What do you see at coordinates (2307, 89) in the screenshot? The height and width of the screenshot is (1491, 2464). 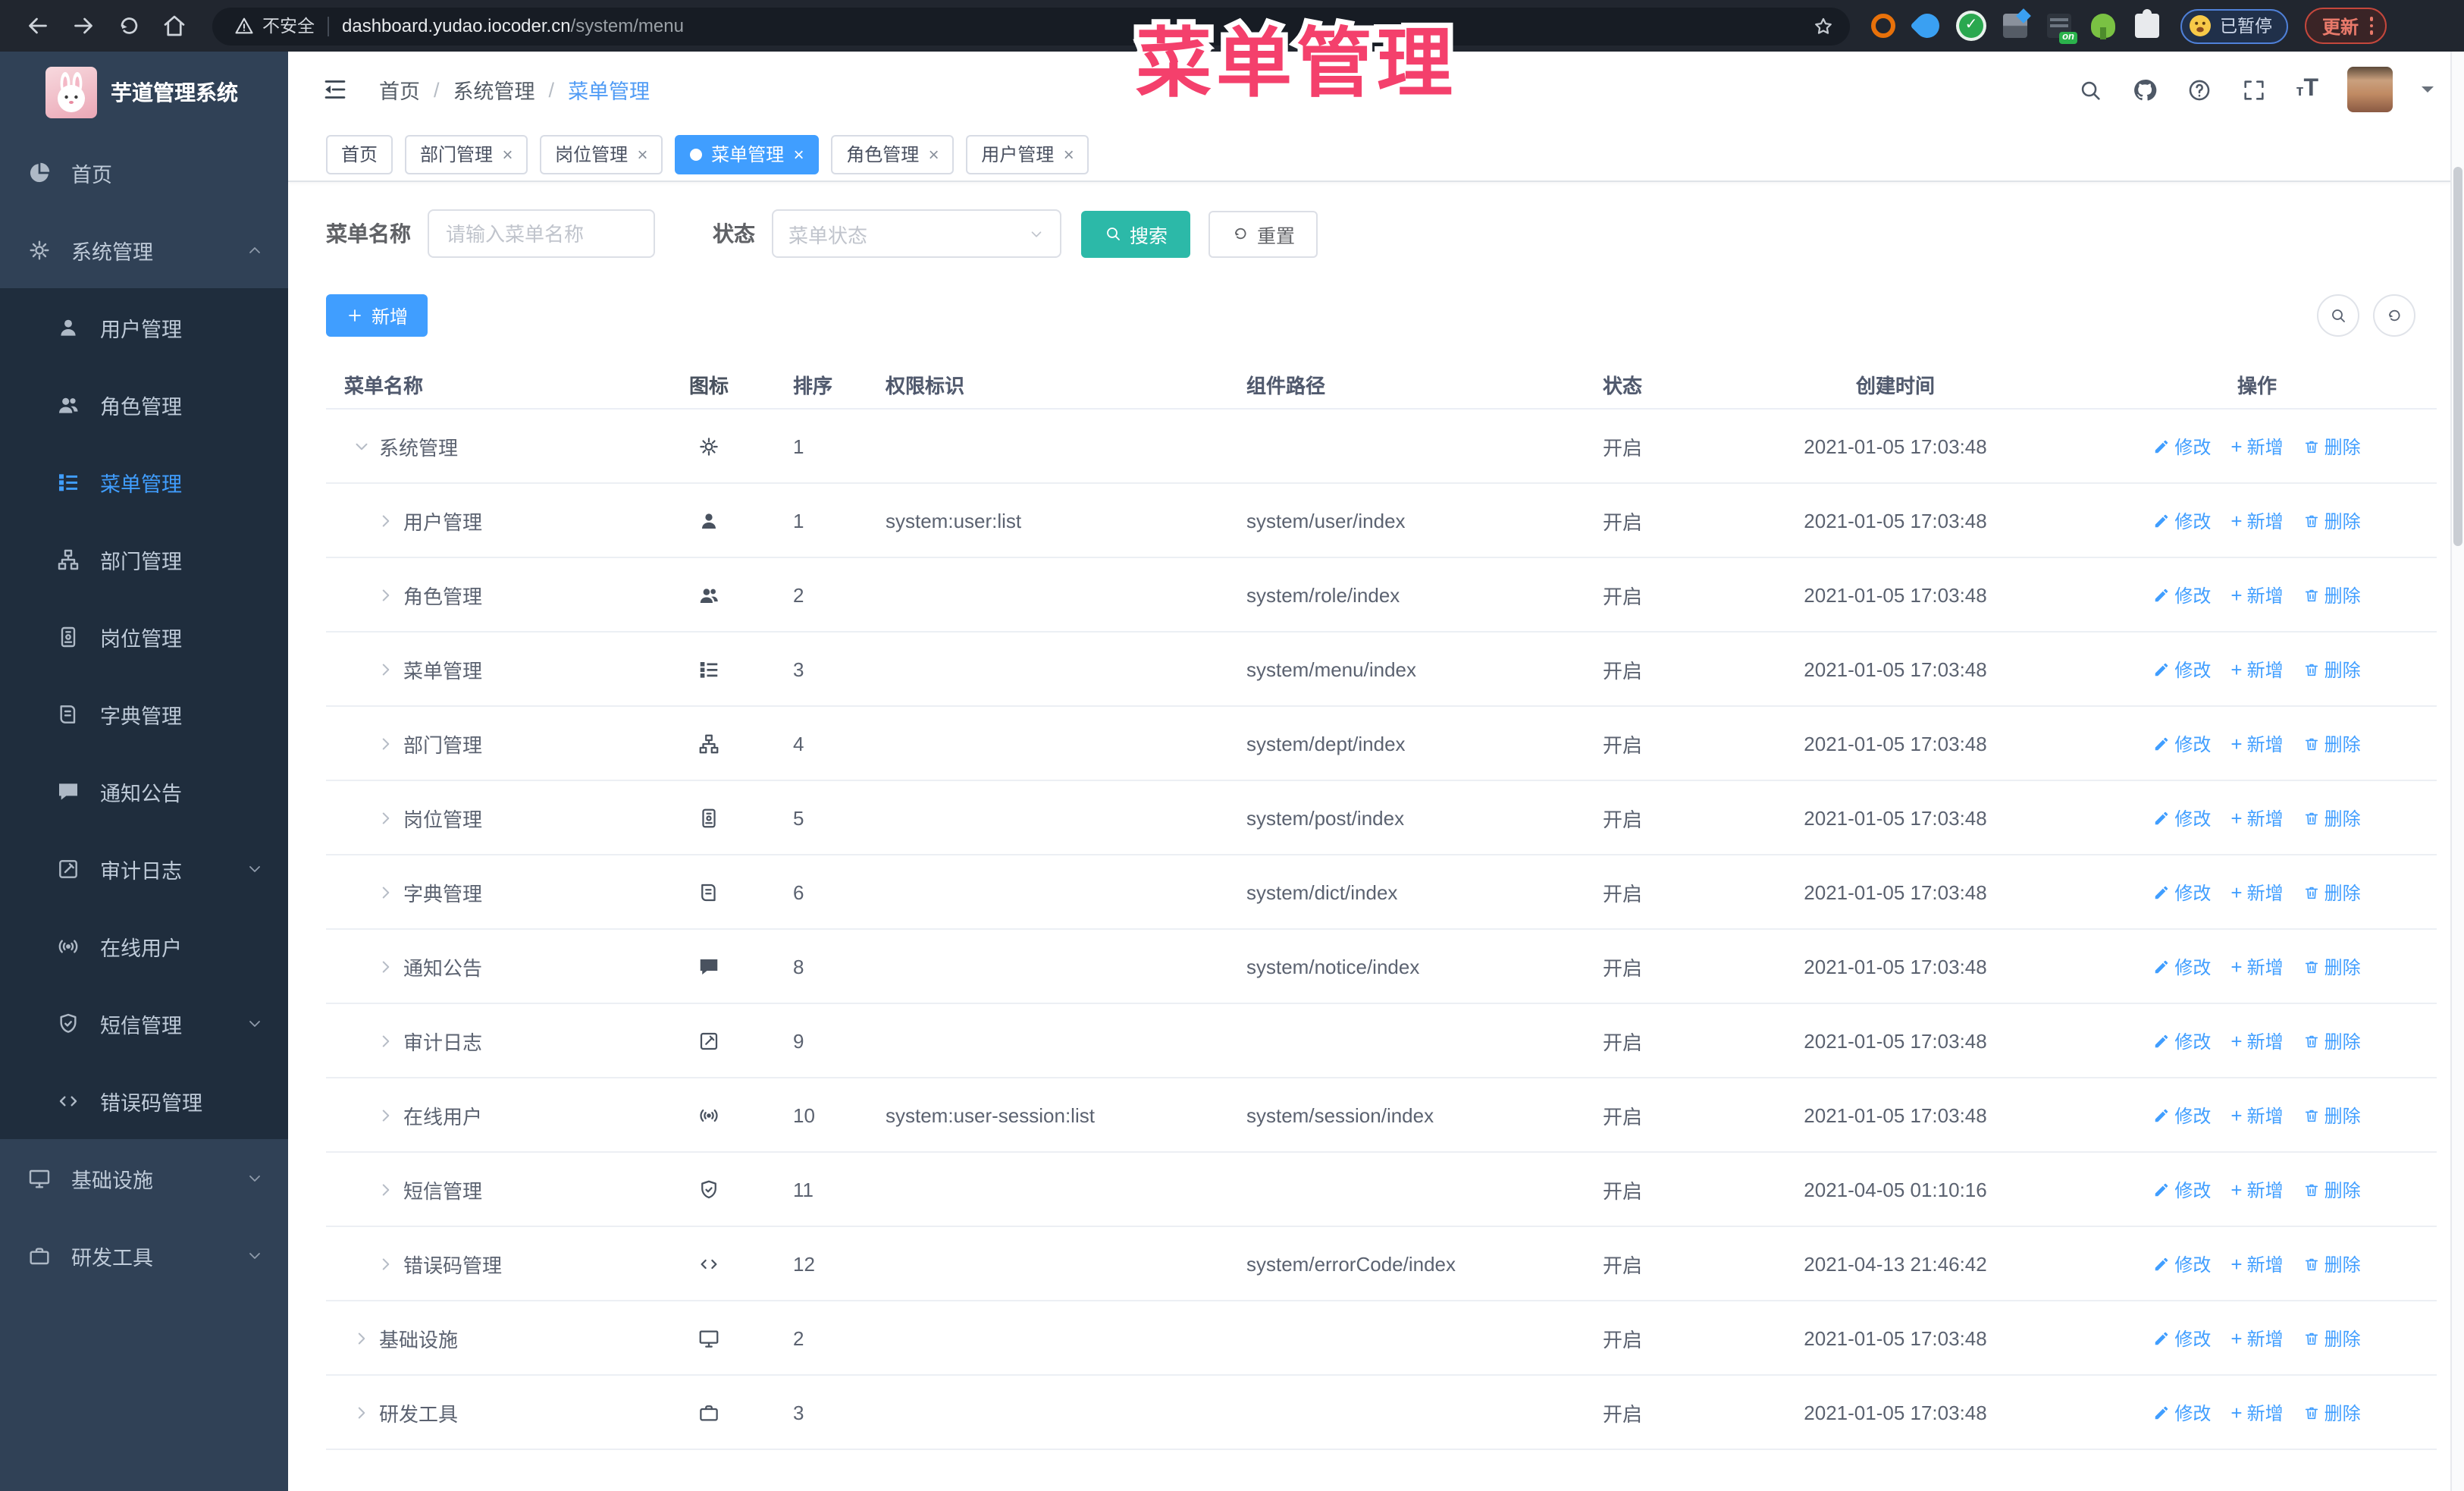 I see `font-size-icon: тT` at bounding box center [2307, 89].